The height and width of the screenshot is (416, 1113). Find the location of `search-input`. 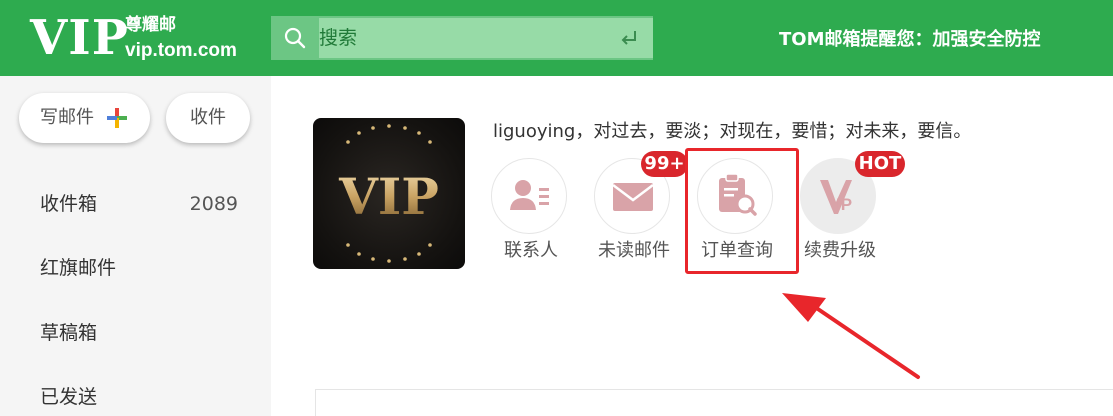

search-input is located at coordinates (464, 38).